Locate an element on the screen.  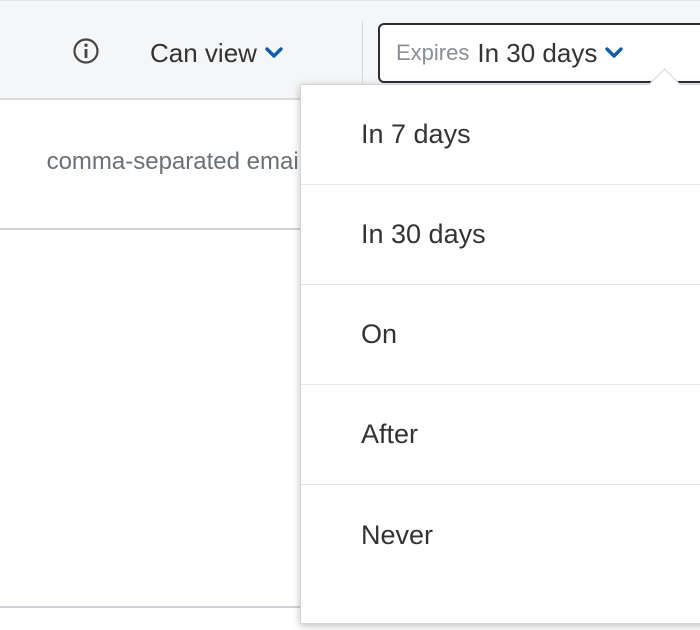
divider is located at coordinates (160, 607).